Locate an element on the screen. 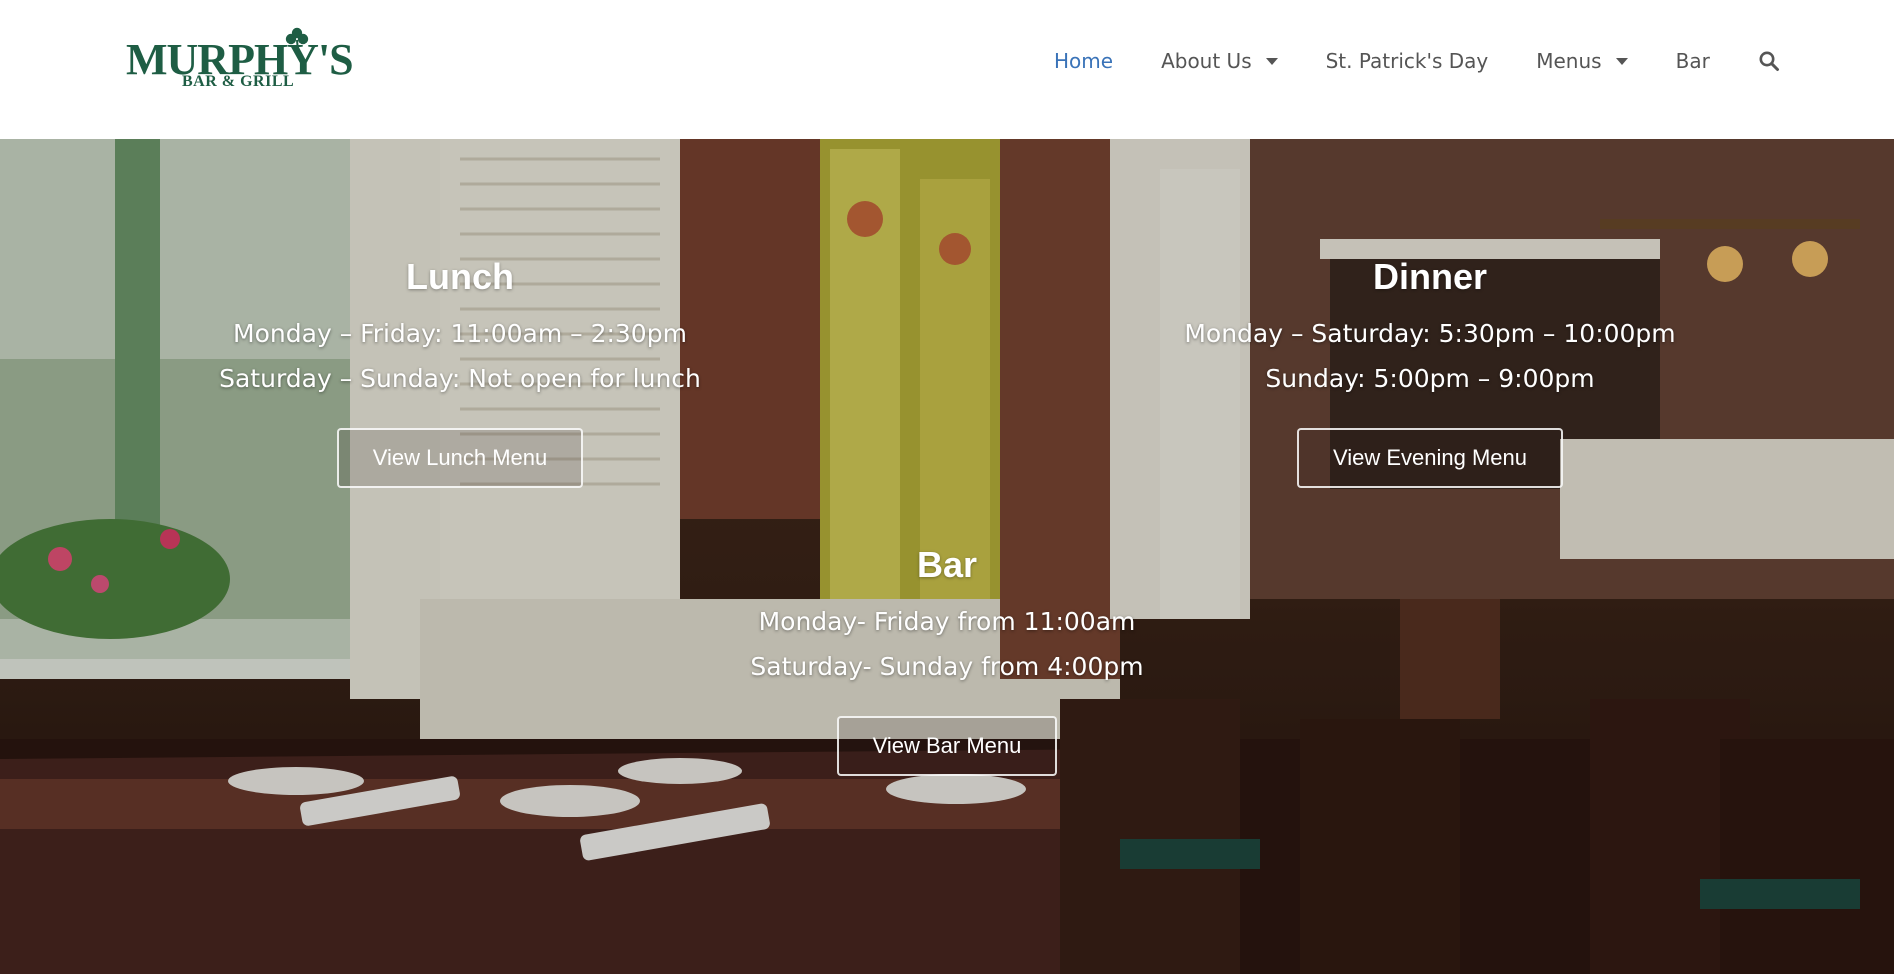 The image size is (1894, 974). lunch-hours-weekday: Monday – Friday: 11:00am – 2:30pm is located at coordinates (460, 333).